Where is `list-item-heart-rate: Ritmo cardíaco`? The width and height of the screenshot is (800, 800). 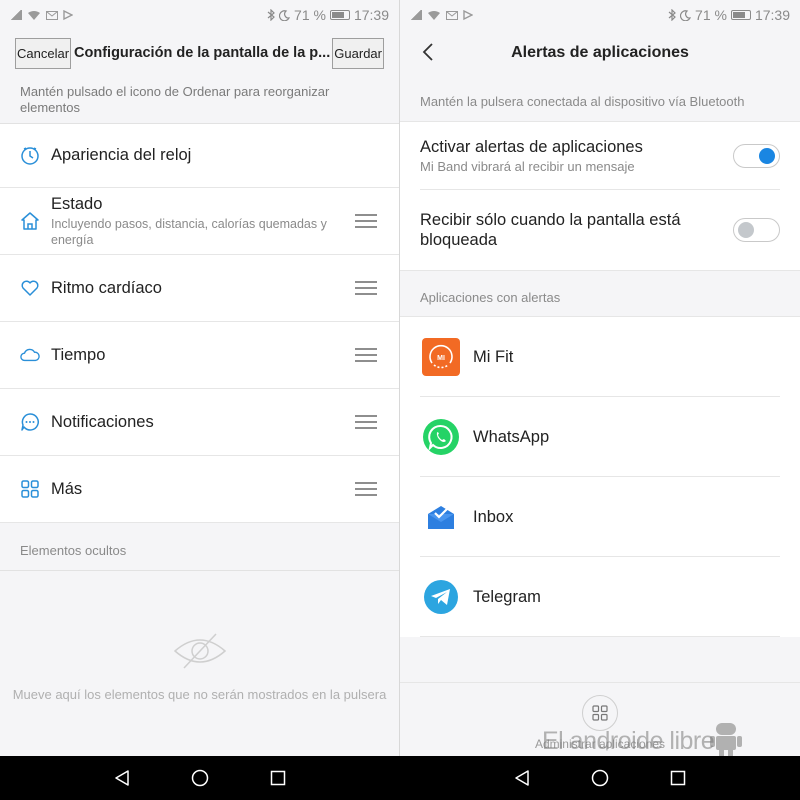 list-item-heart-rate: Ritmo cardíaco is located at coordinates (199, 288).